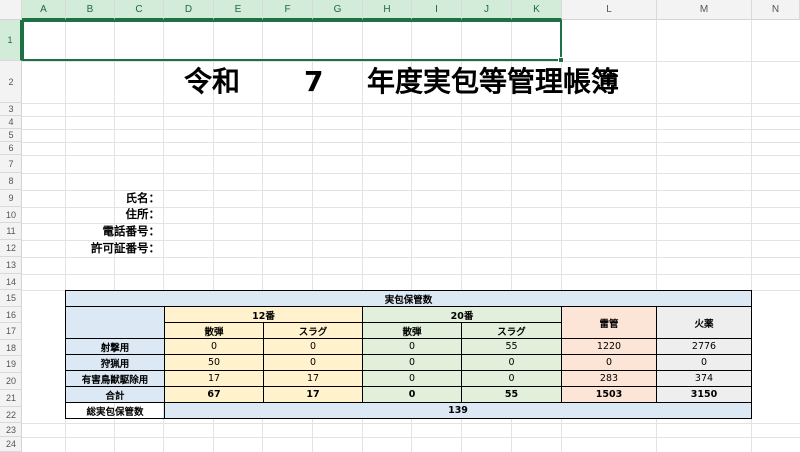 The image size is (800, 452). What do you see at coordinates (776, 10) in the screenshot?
I see `column-header-n: N` at bounding box center [776, 10].